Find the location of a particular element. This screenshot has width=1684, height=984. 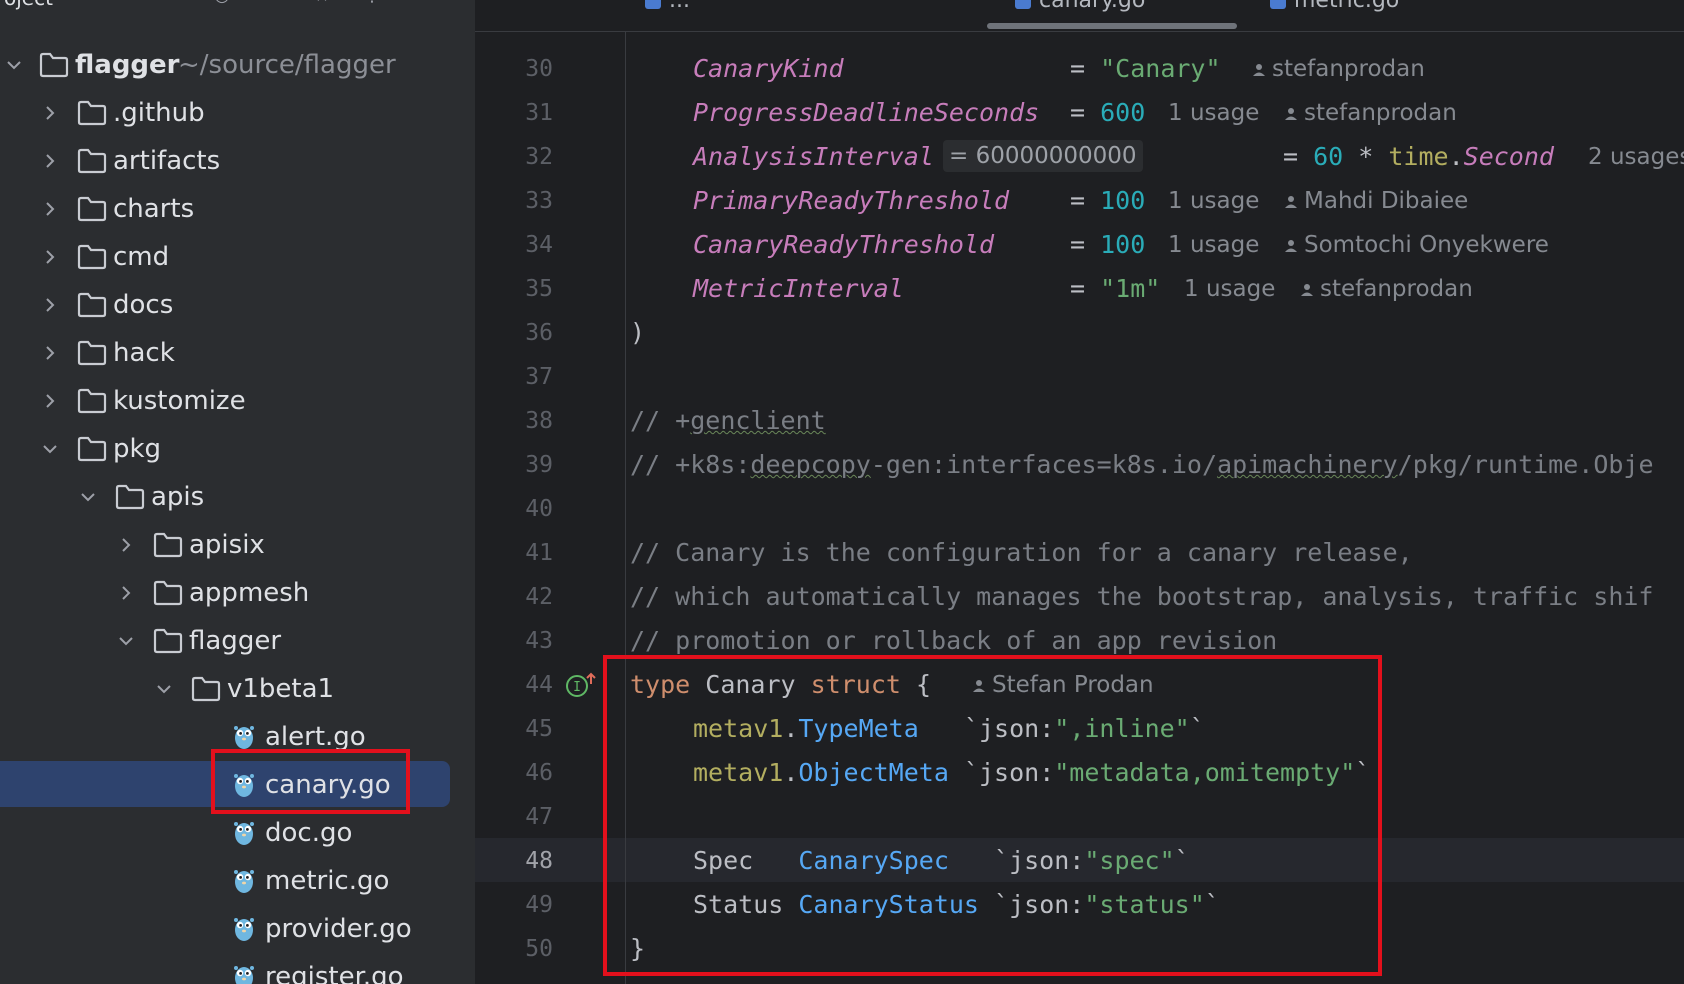

line-number: 50 is located at coordinates (539, 949).